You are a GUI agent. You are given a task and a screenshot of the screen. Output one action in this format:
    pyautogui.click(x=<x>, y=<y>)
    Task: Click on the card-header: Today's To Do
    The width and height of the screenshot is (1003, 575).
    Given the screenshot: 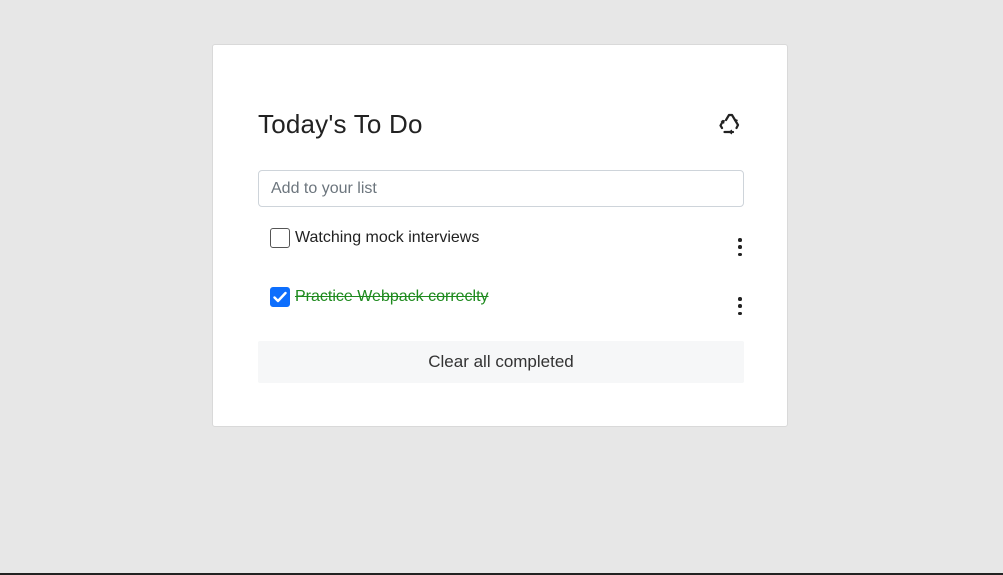 What is the action you would take?
    pyautogui.click(x=501, y=125)
    